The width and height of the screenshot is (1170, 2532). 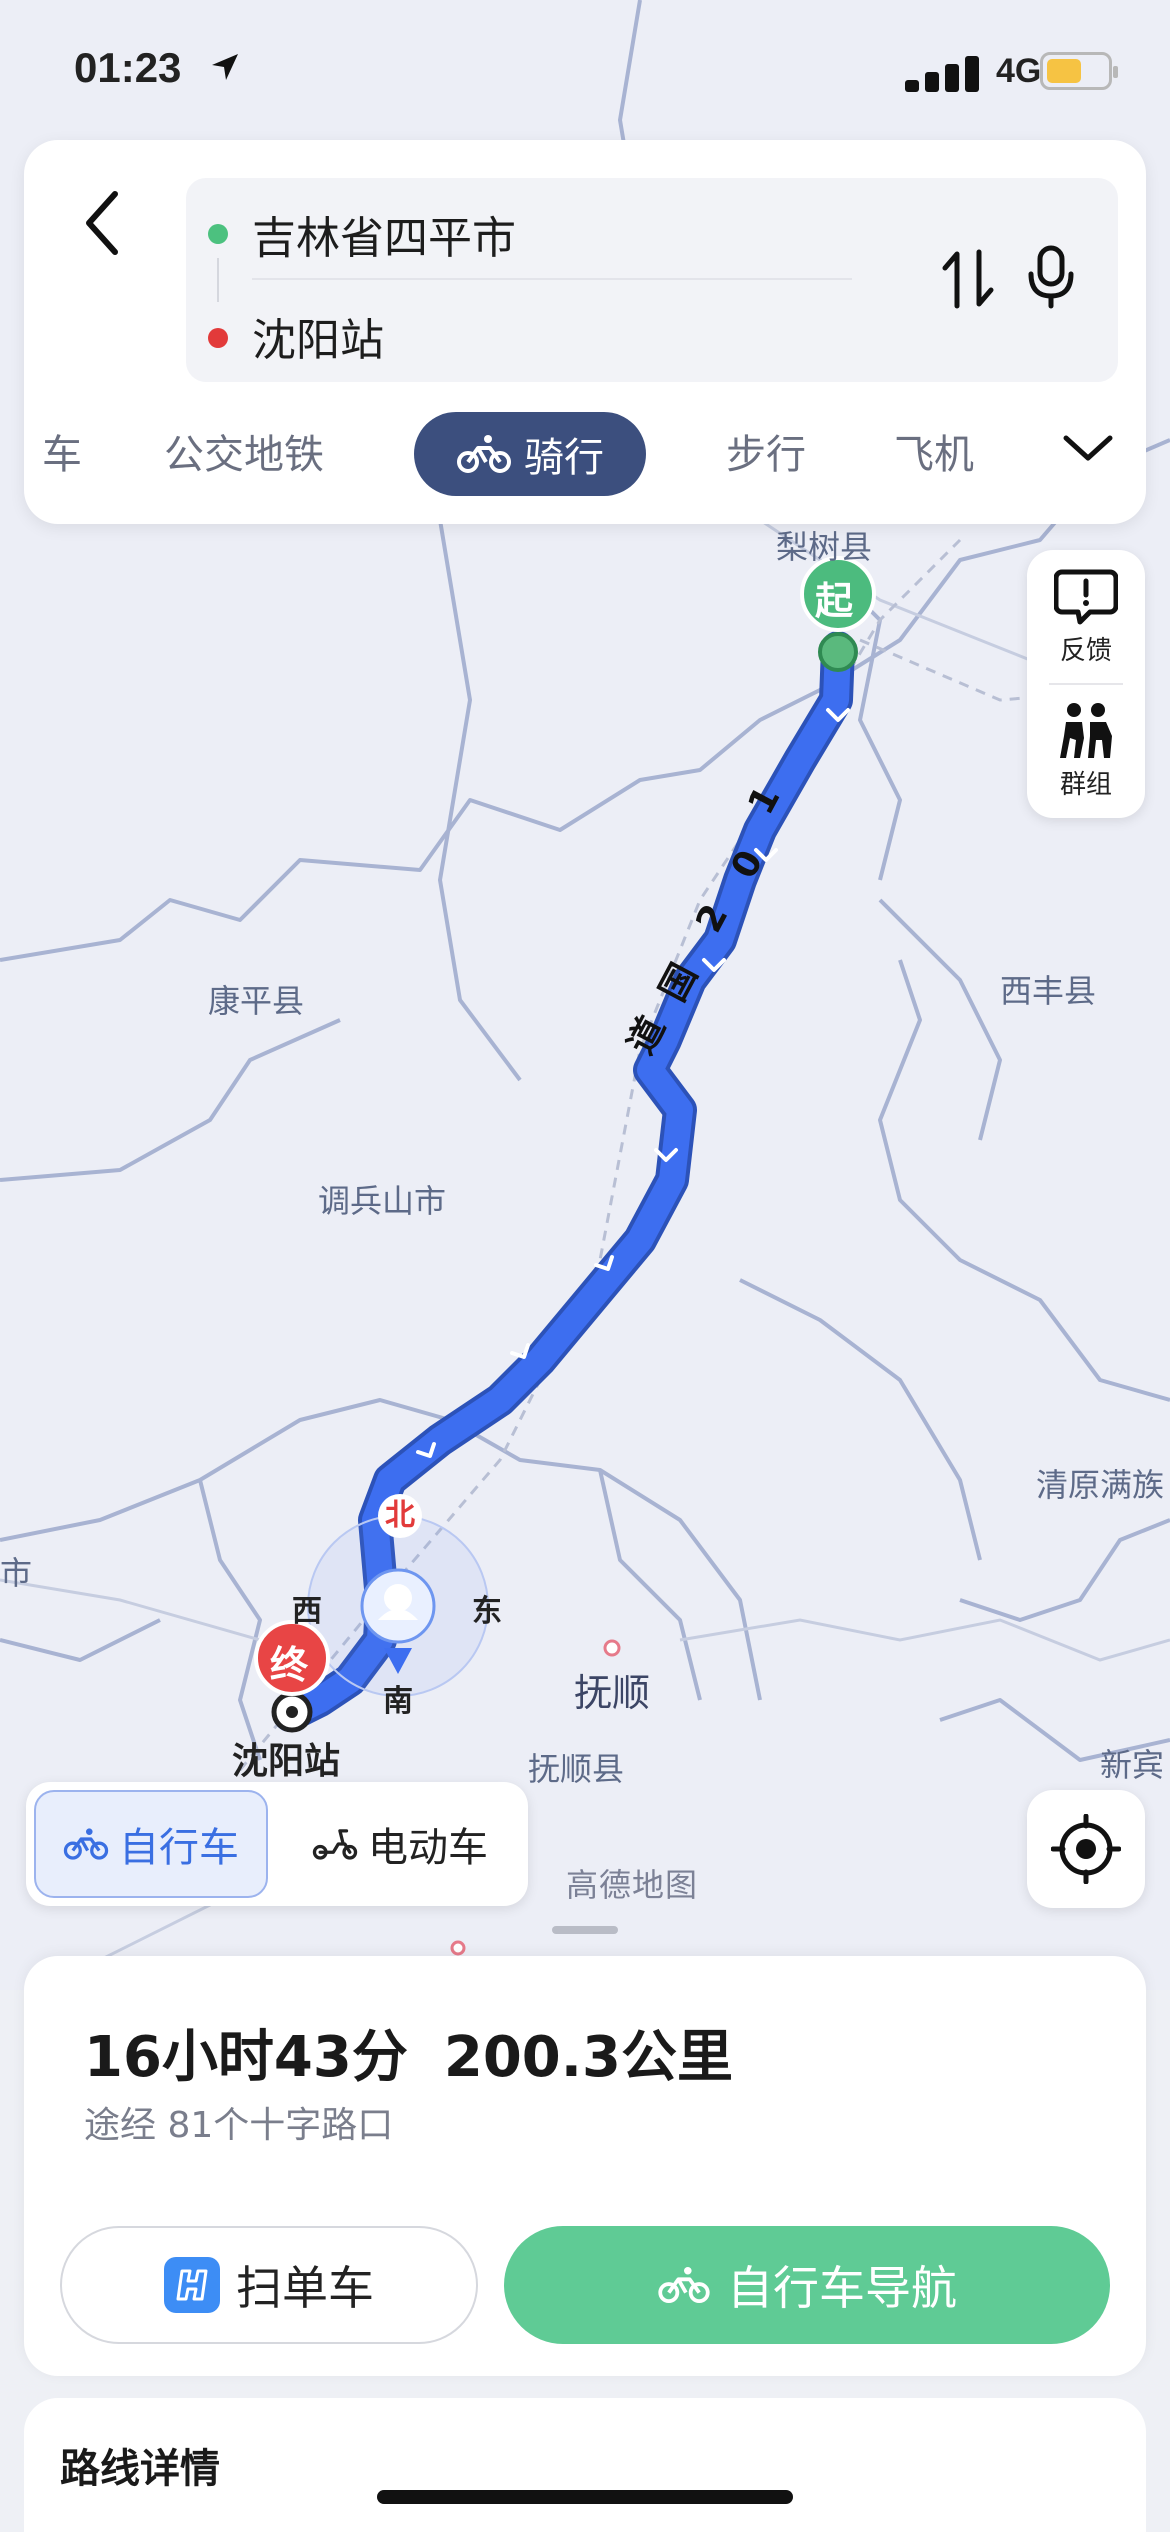 What do you see at coordinates (286, 1761) in the screenshot?
I see `label-shenyang-station: 沈阳站` at bounding box center [286, 1761].